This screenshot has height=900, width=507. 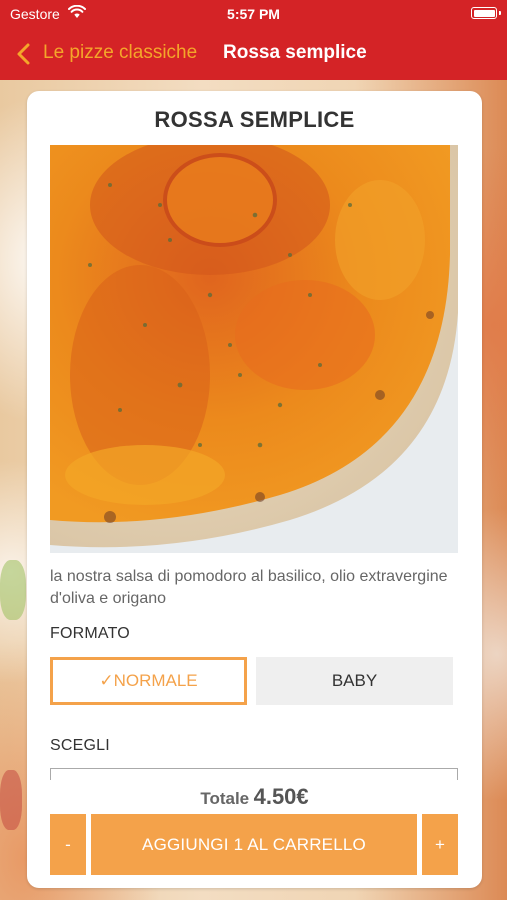 What do you see at coordinates (106, 680) in the screenshot?
I see `checkmark-icon: ✓` at bounding box center [106, 680].